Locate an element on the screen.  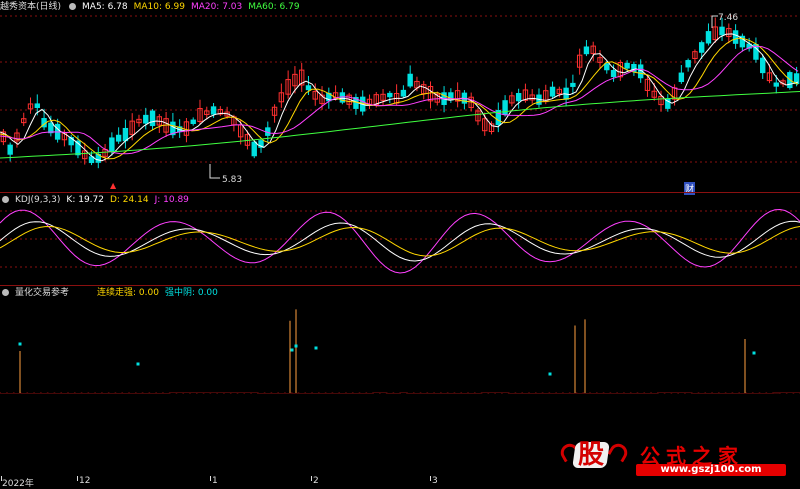
event-marker-icon: ▲ is located at coordinates (113, 185).